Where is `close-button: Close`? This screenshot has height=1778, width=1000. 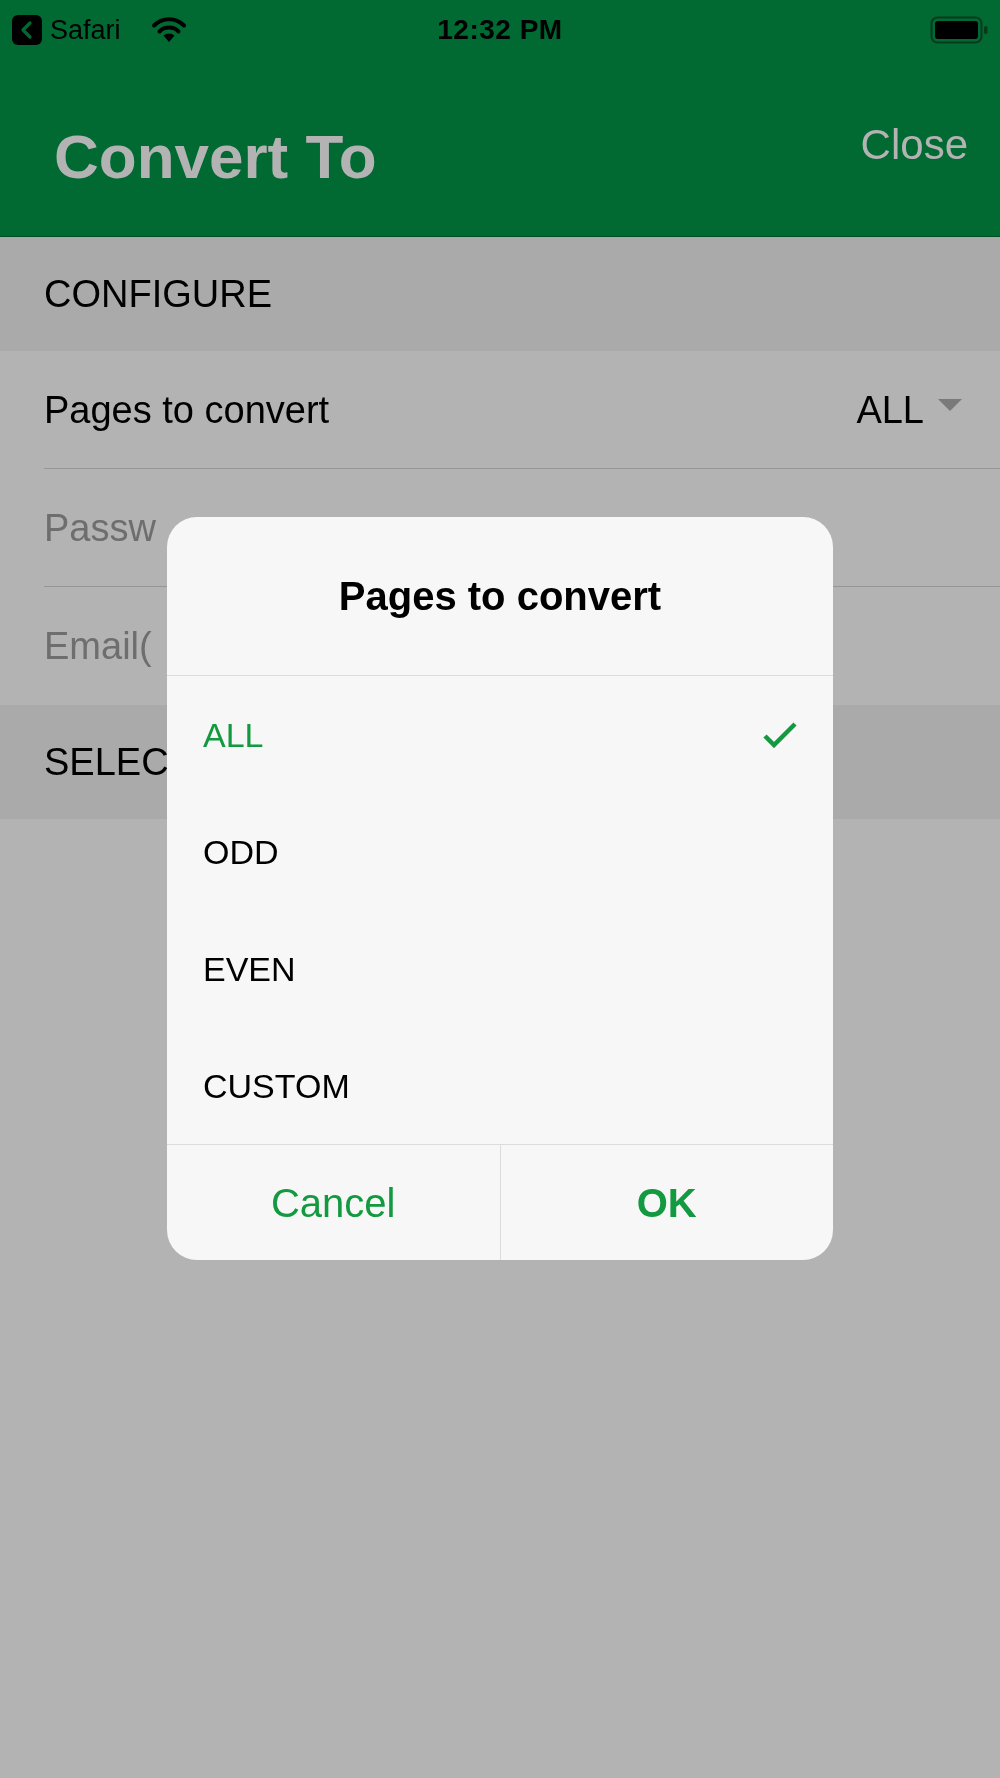 close-button: Close is located at coordinates (914, 145).